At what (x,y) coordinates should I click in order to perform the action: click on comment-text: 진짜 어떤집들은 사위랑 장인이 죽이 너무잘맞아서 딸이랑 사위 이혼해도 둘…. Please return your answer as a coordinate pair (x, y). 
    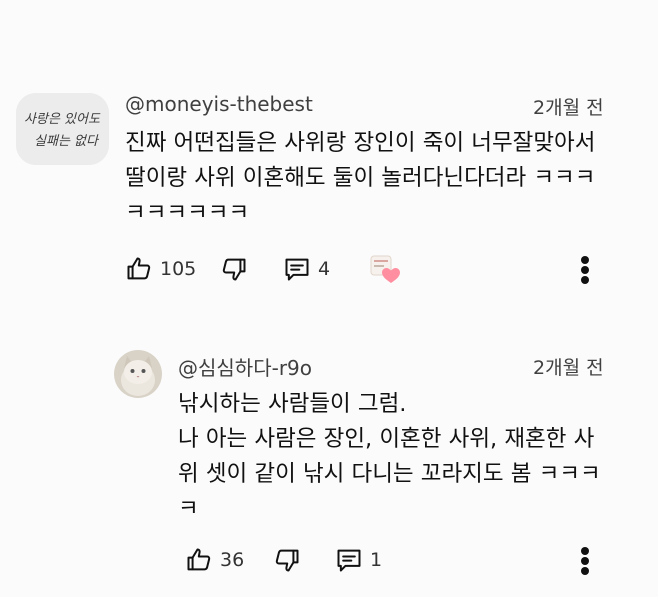
    Looking at the image, I should click on (360, 178).